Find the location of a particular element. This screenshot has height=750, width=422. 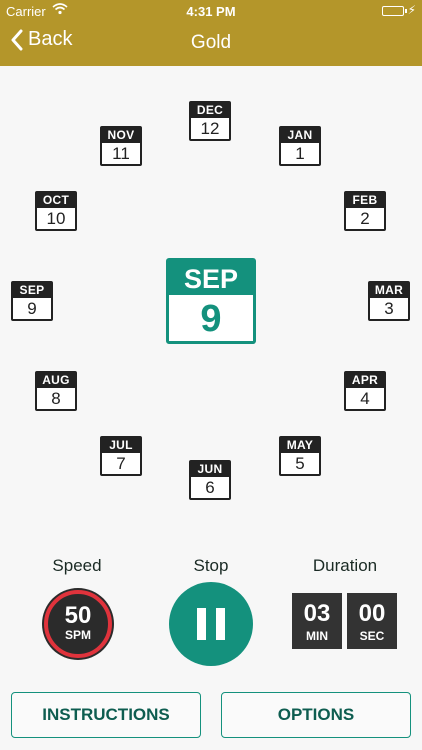

month-number: 11 is located at coordinates (121, 153).